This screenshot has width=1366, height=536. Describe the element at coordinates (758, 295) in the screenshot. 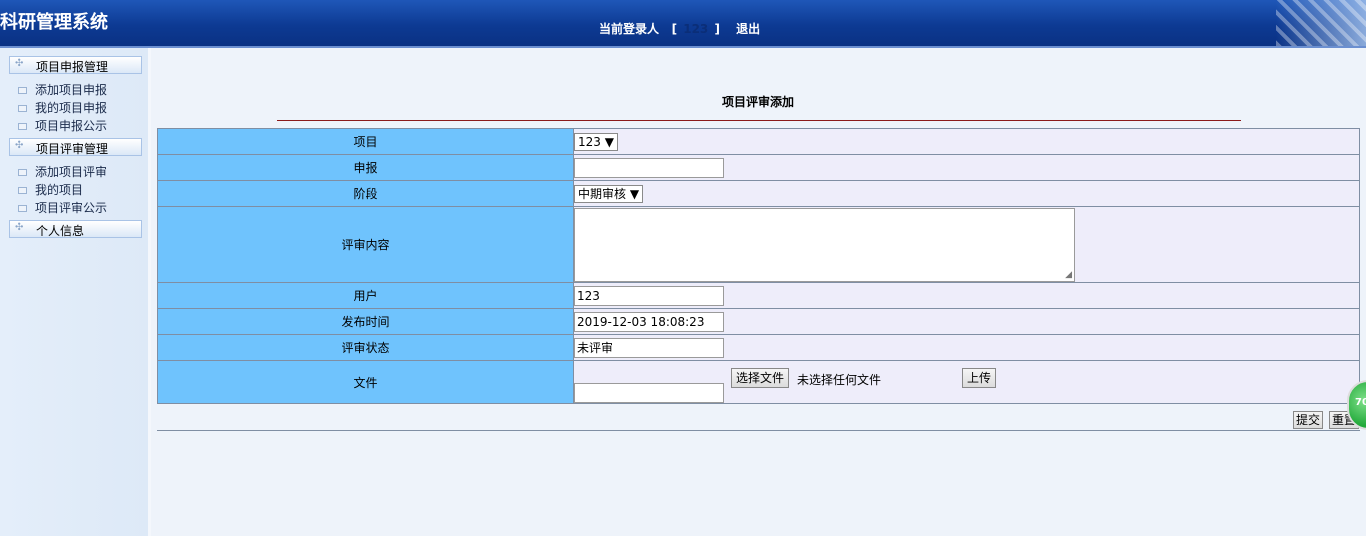

I see `form-row-user: 用户 123` at that location.